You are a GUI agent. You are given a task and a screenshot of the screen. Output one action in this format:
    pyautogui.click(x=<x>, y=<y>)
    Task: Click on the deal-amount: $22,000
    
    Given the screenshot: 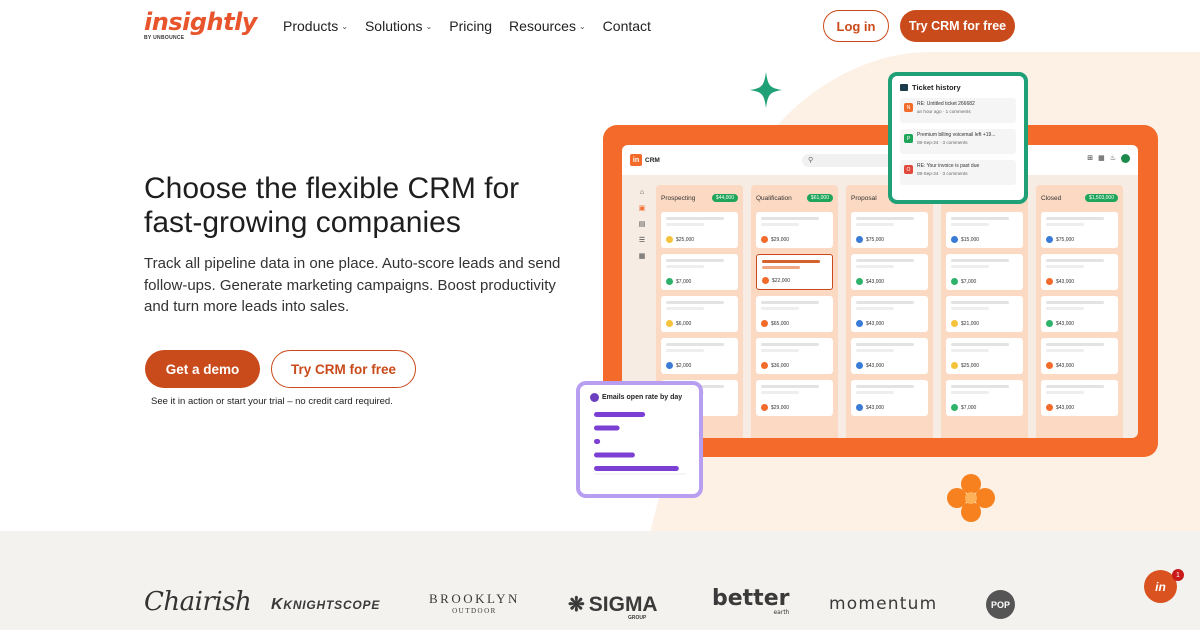 What is the action you would take?
    pyautogui.click(x=781, y=280)
    